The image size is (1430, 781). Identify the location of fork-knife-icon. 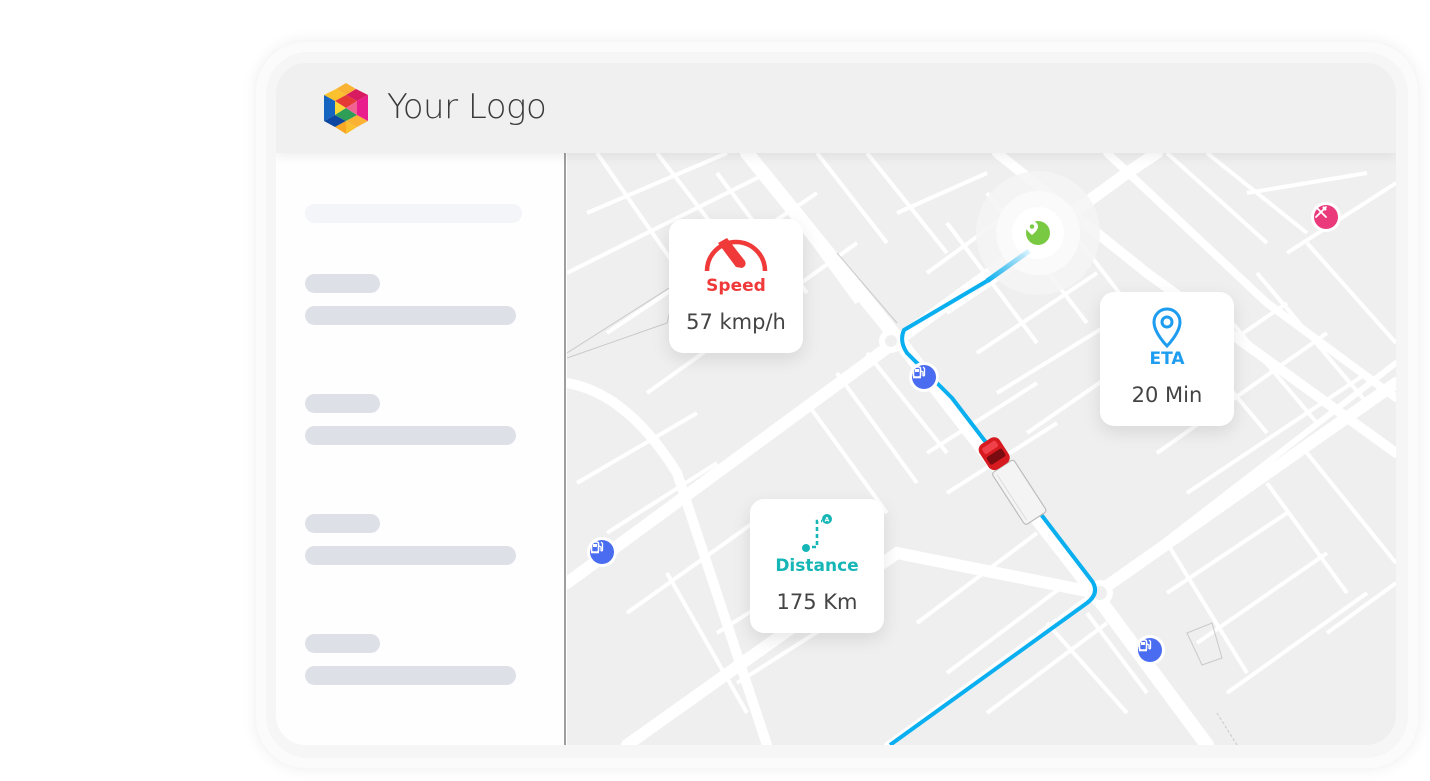
(1326, 217).